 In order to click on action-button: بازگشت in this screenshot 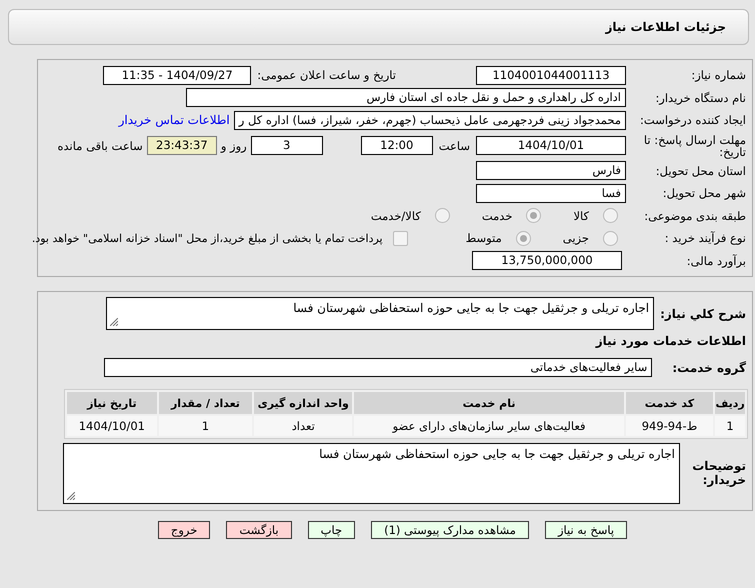, I will do `click(259, 530)`.